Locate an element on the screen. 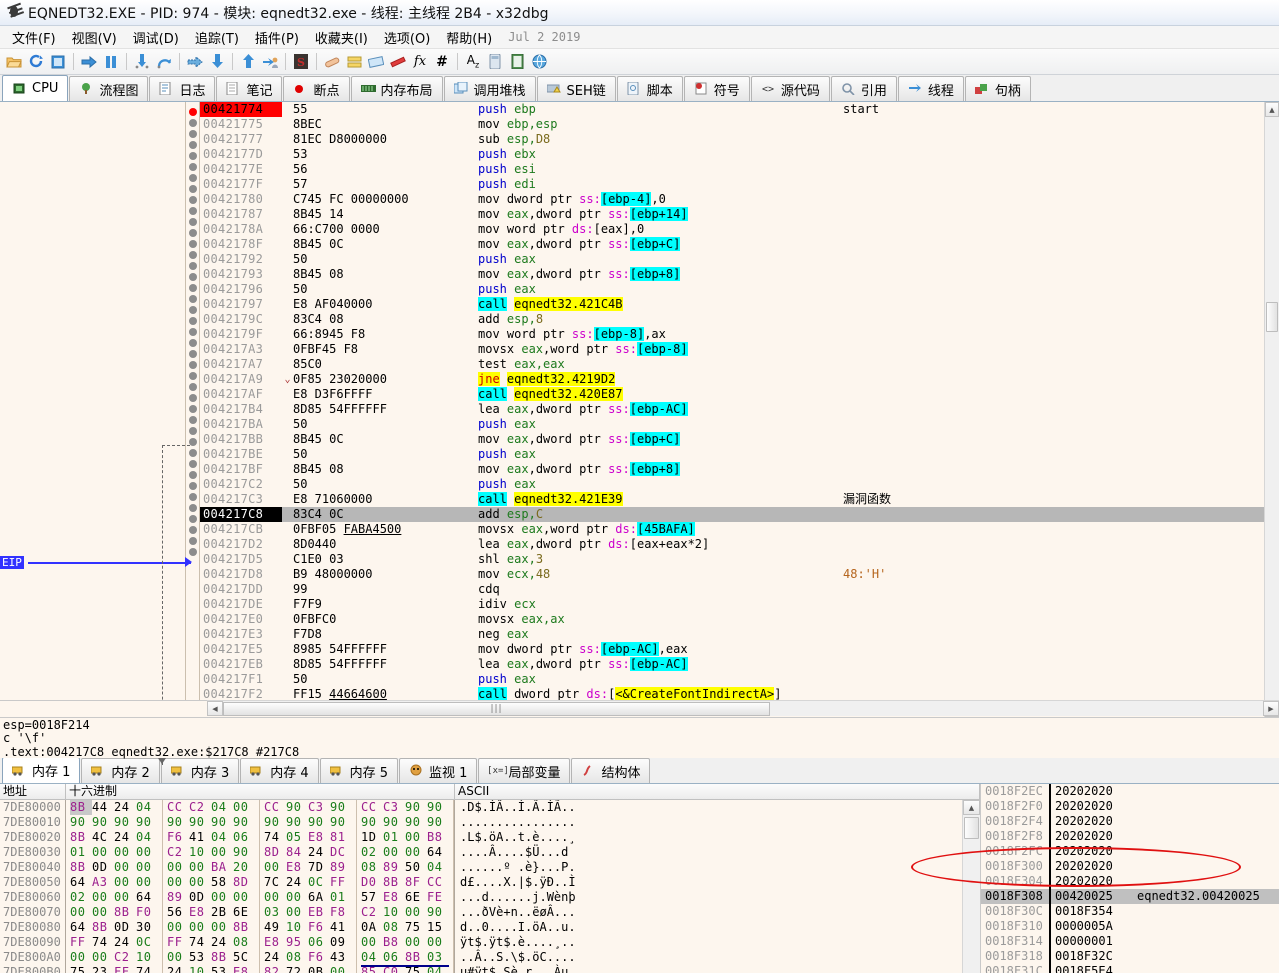 The image size is (1279, 973). scroll-up-icon: ▲ is located at coordinates (971, 807).